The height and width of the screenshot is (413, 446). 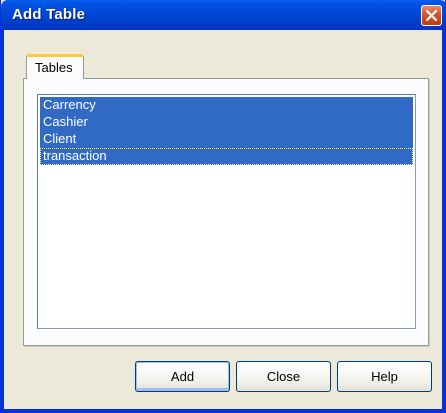 I want to click on list-item-cashier: Cashier, so click(x=226, y=122).